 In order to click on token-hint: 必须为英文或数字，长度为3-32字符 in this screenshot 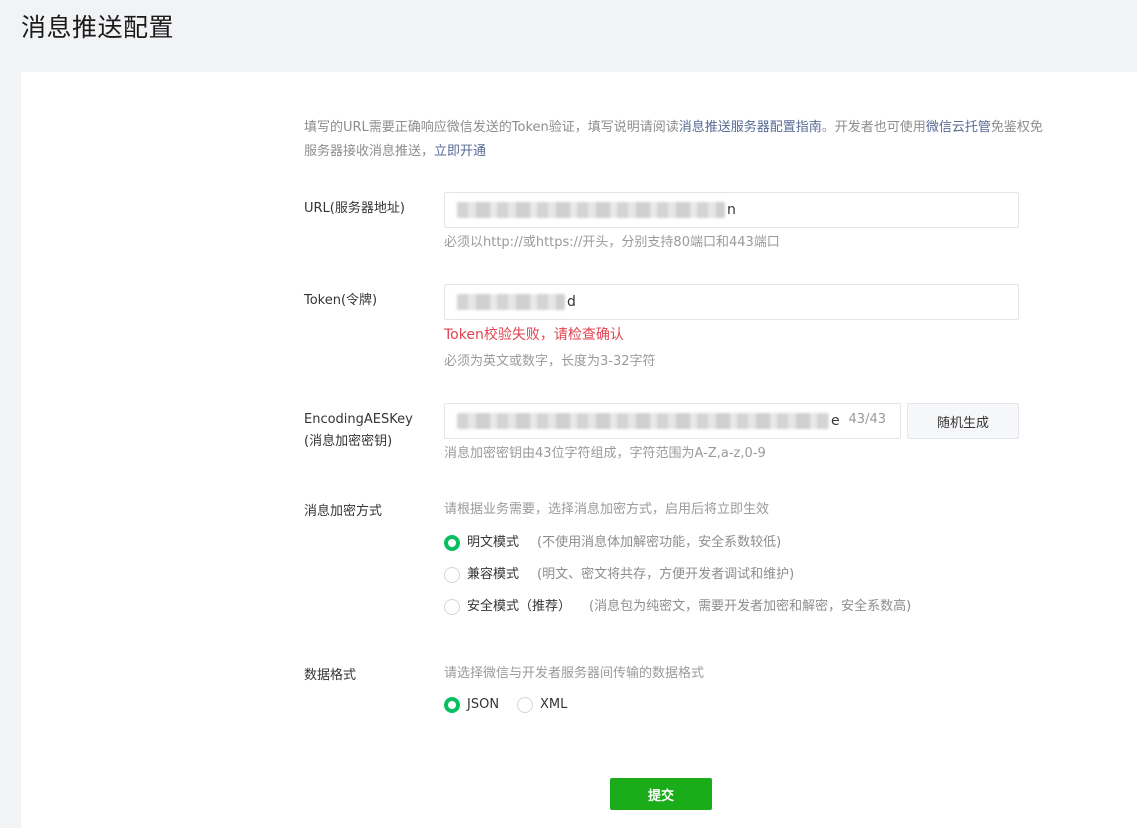, I will do `click(550, 361)`.